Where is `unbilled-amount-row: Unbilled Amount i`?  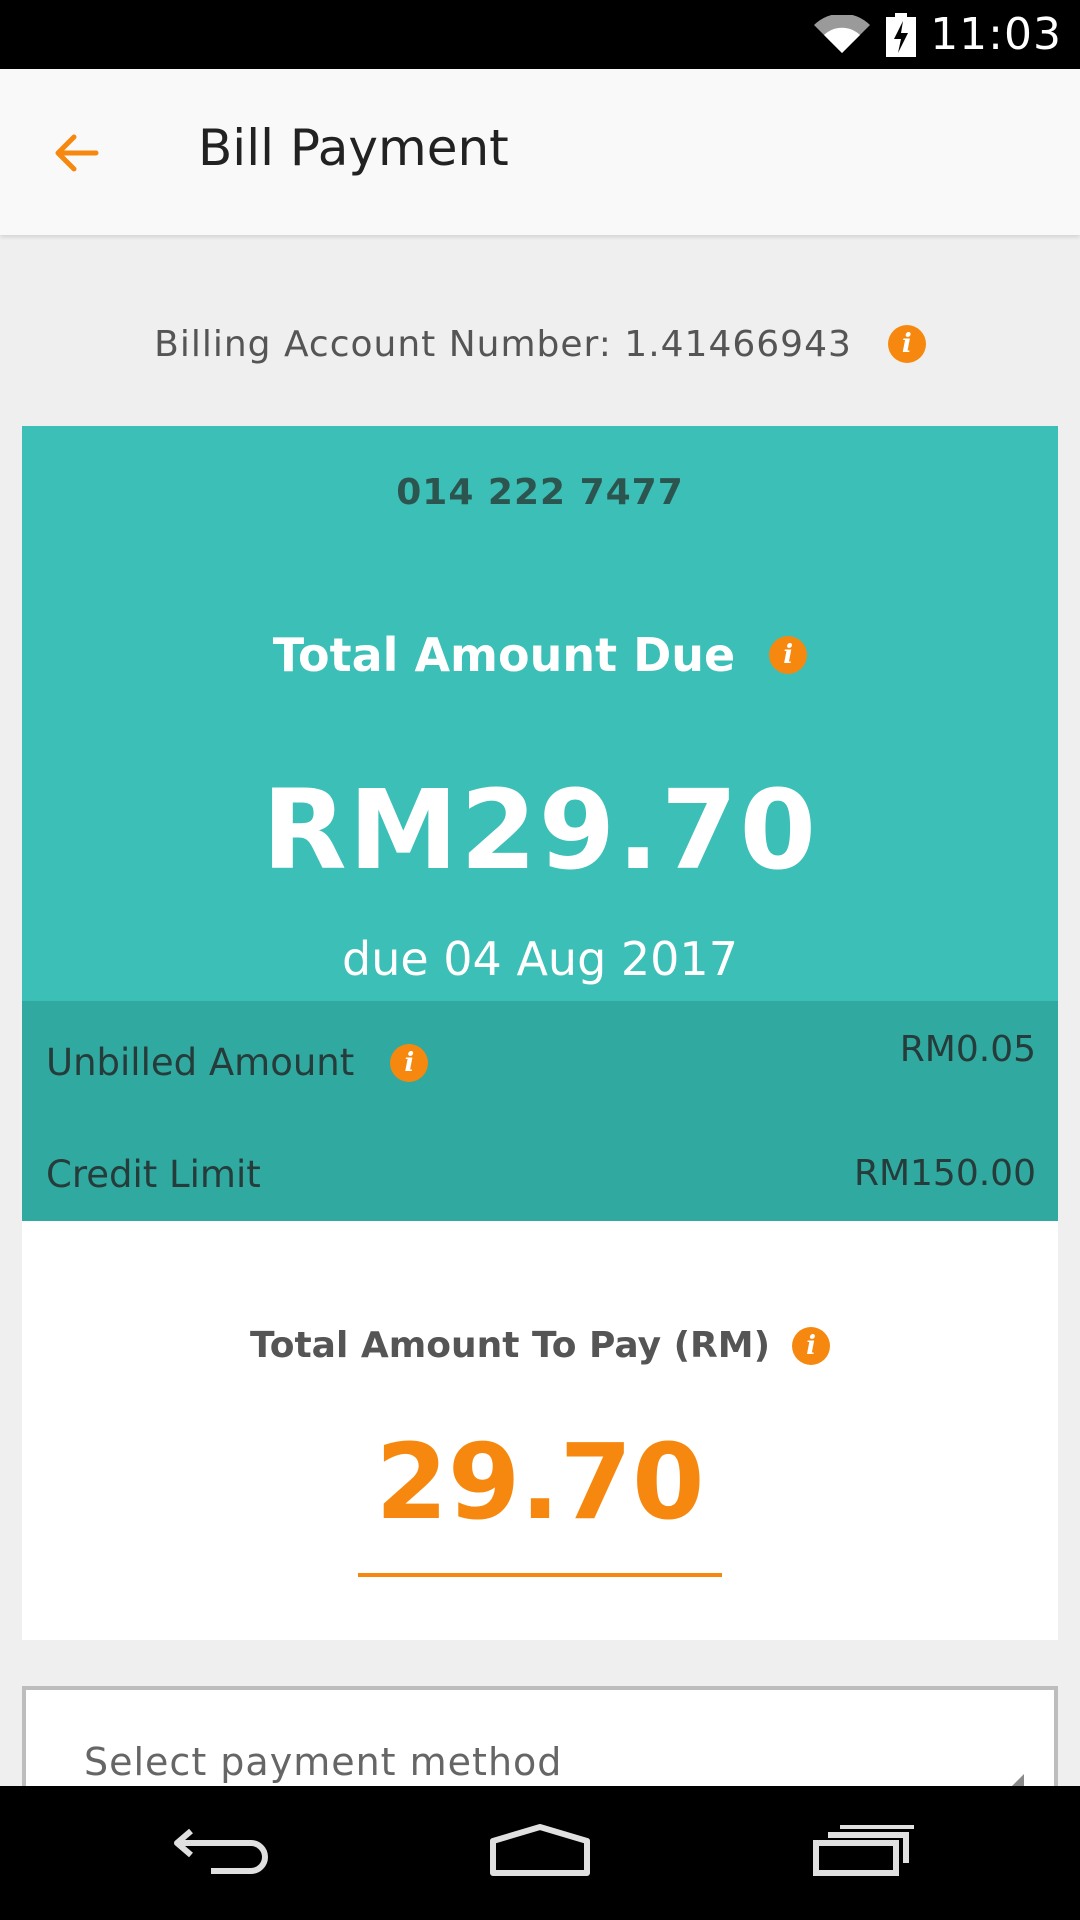 unbilled-amount-row: Unbilled Amount i is located at coordinates (237, 1062).